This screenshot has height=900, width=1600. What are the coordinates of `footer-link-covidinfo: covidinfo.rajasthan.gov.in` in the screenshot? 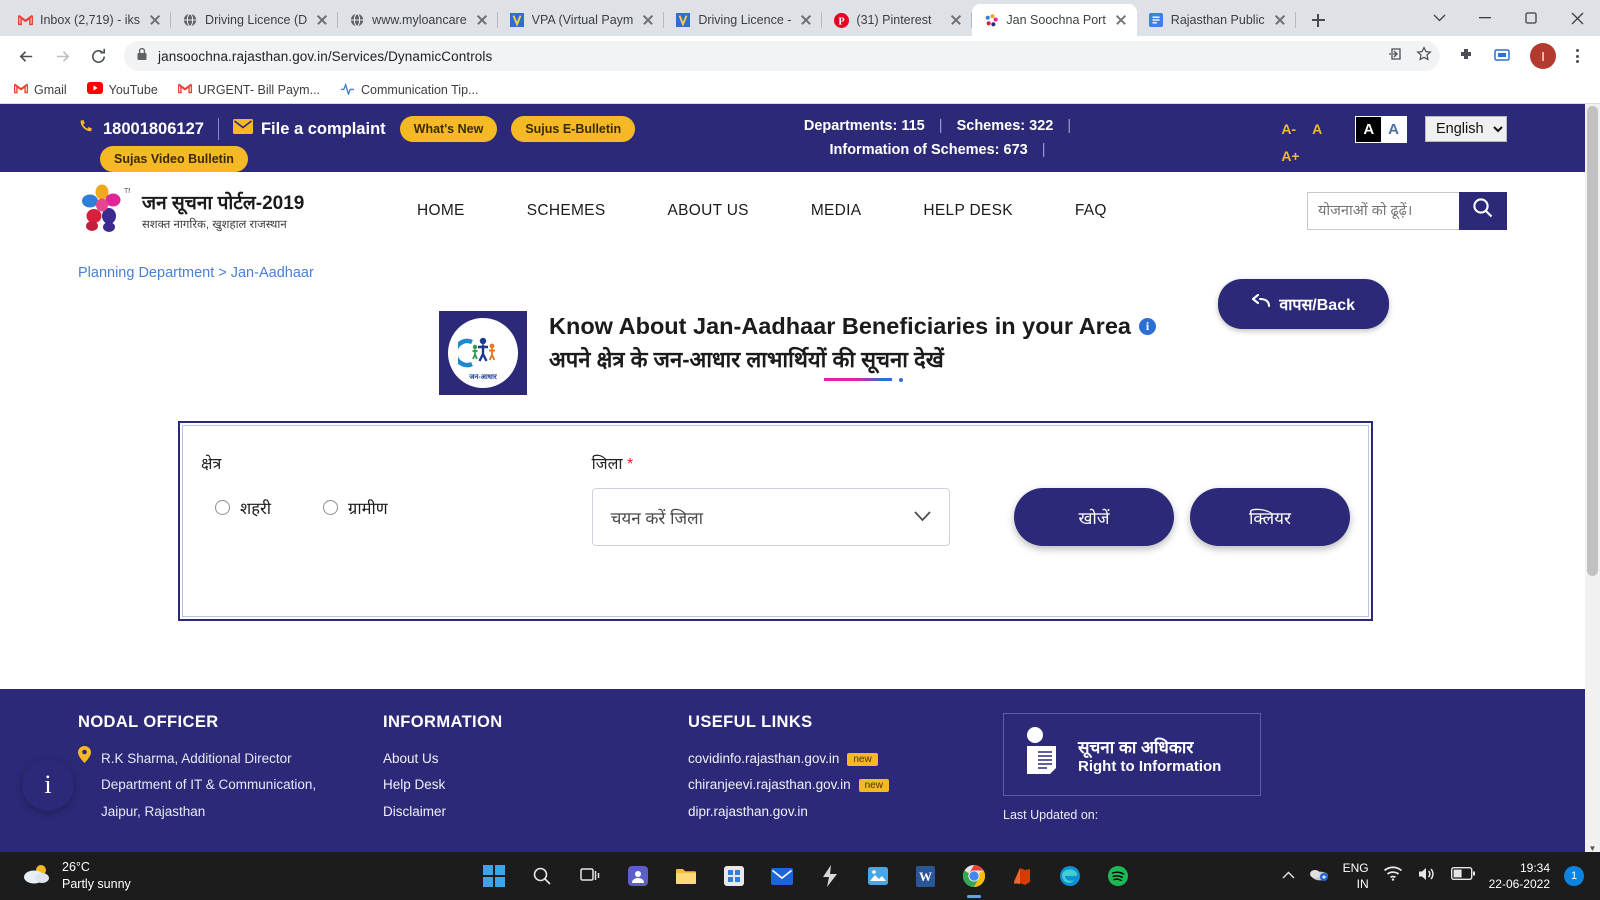 It's located at (763, 759).